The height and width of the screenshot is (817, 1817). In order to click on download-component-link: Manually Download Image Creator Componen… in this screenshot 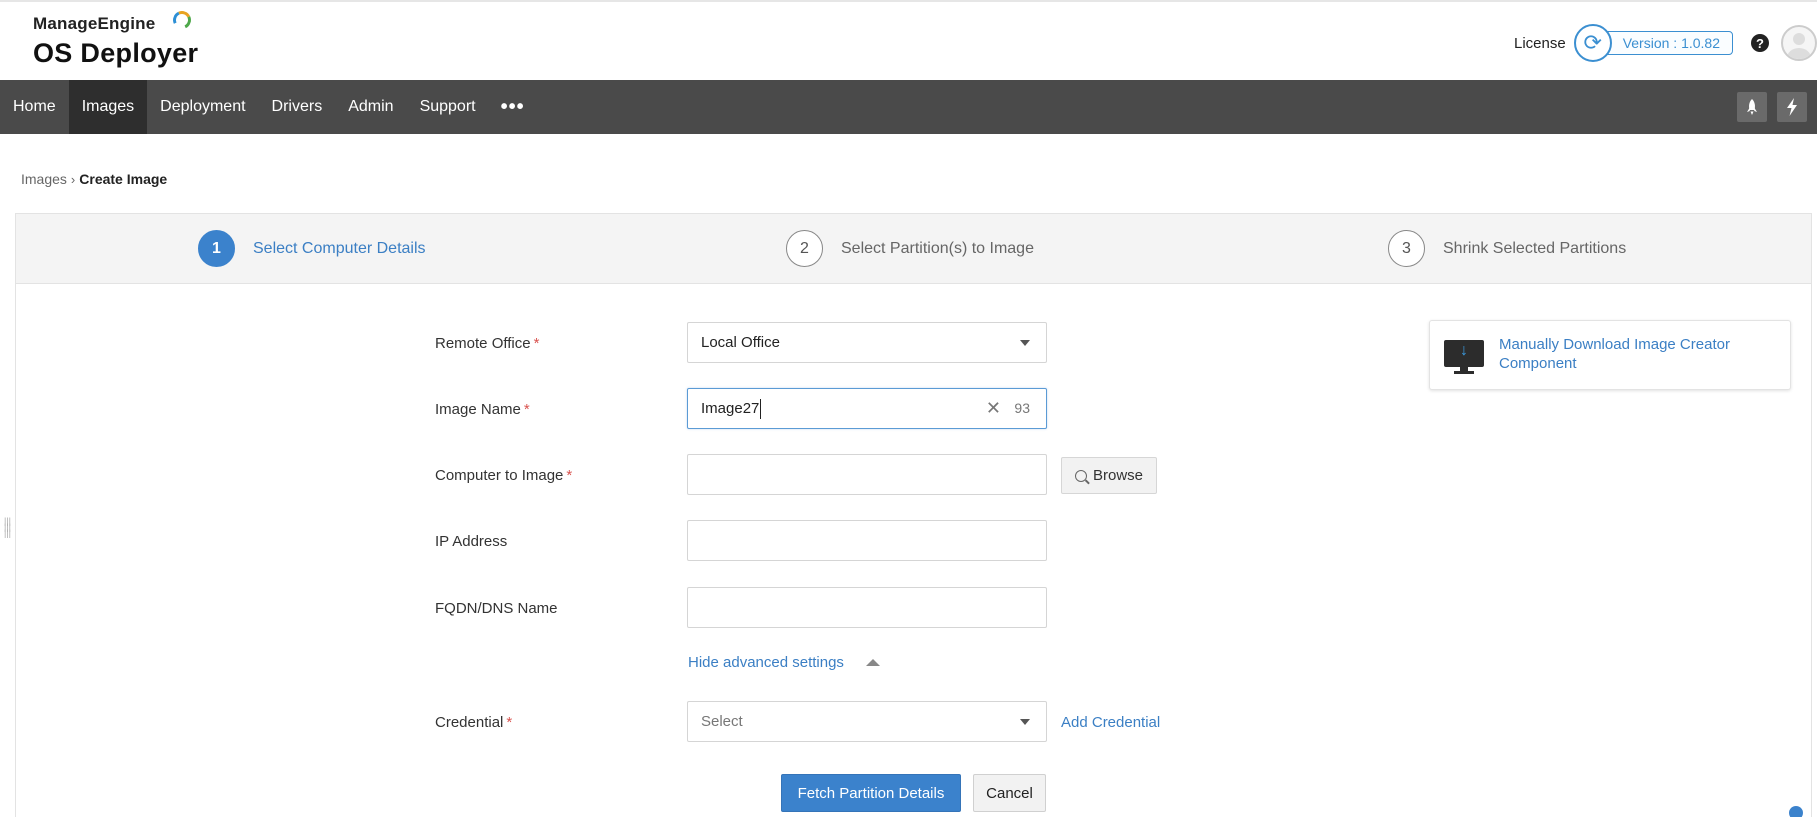, I will do `click(1639, 354)`.